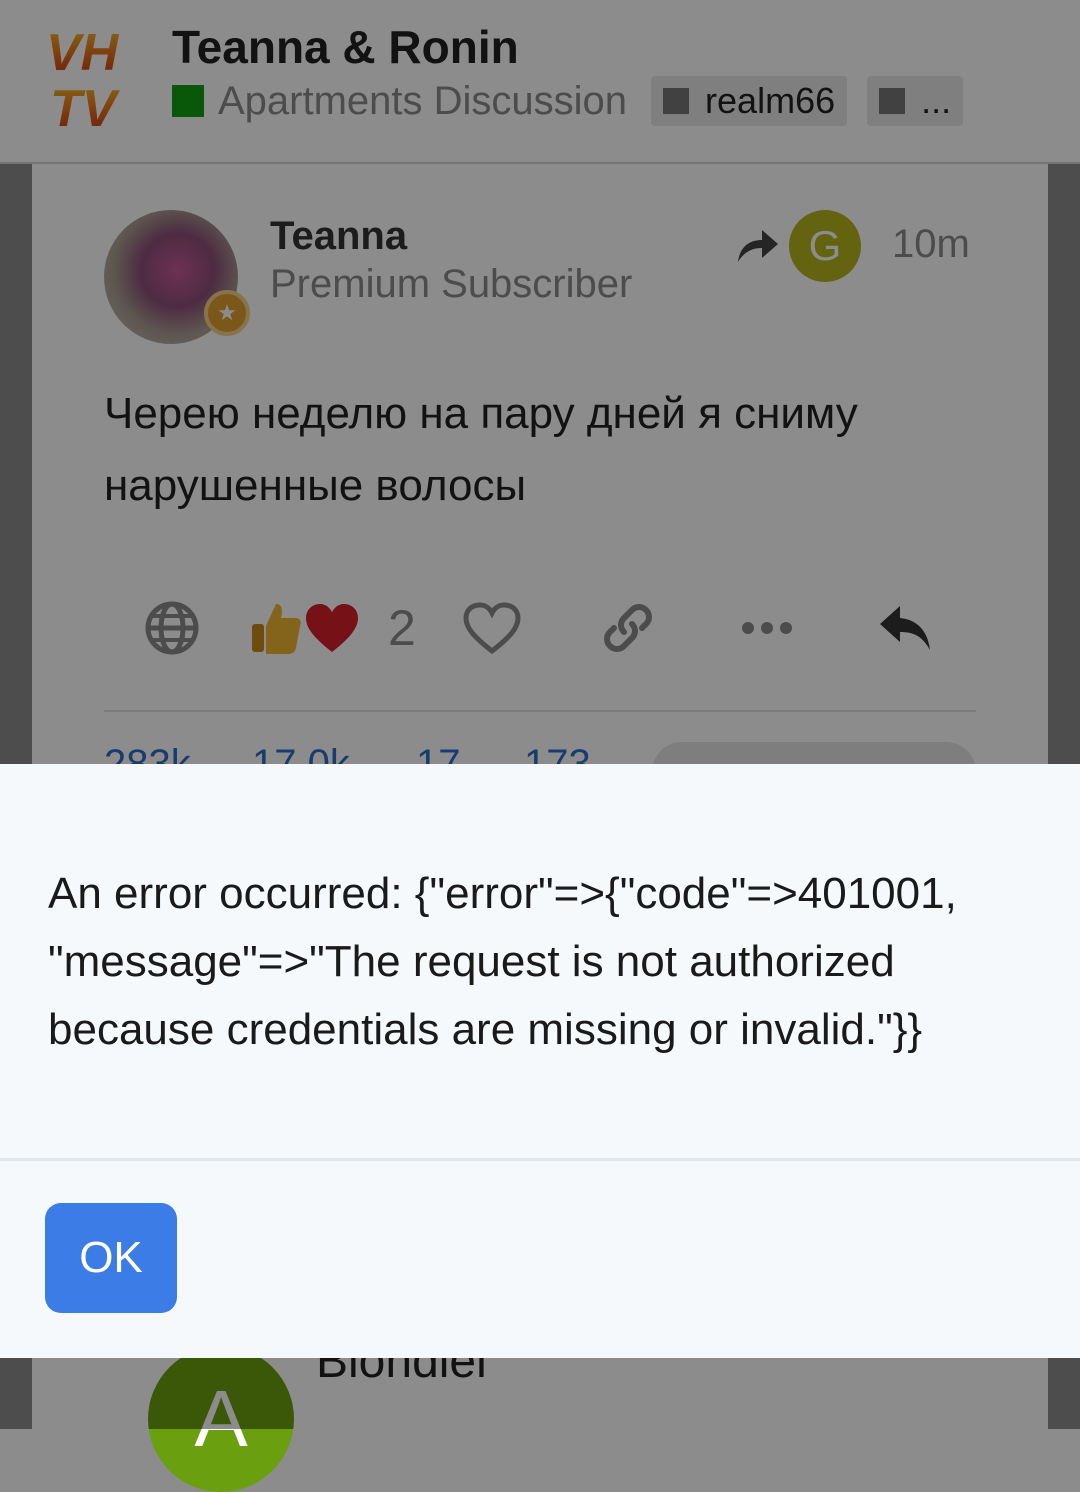 This screenshot has width=1080, height=1492. Describe the element at coordinates (111, 1258) in the screenshot. I see `ok-button: OK` at that location.